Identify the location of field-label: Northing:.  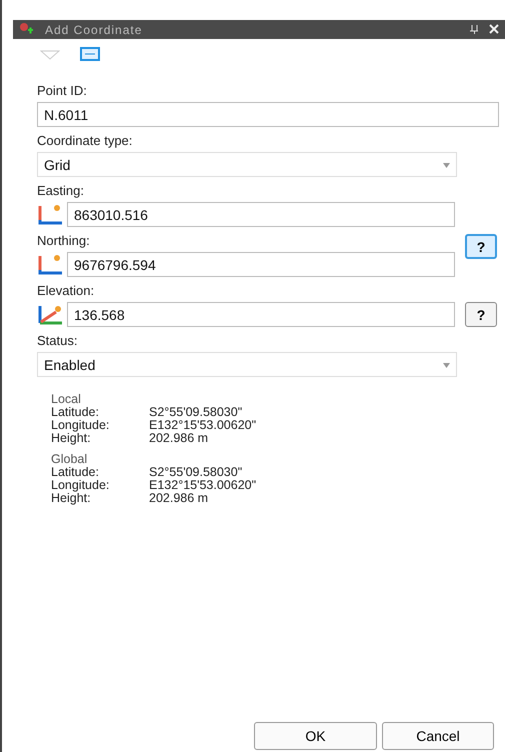
(63, 241).